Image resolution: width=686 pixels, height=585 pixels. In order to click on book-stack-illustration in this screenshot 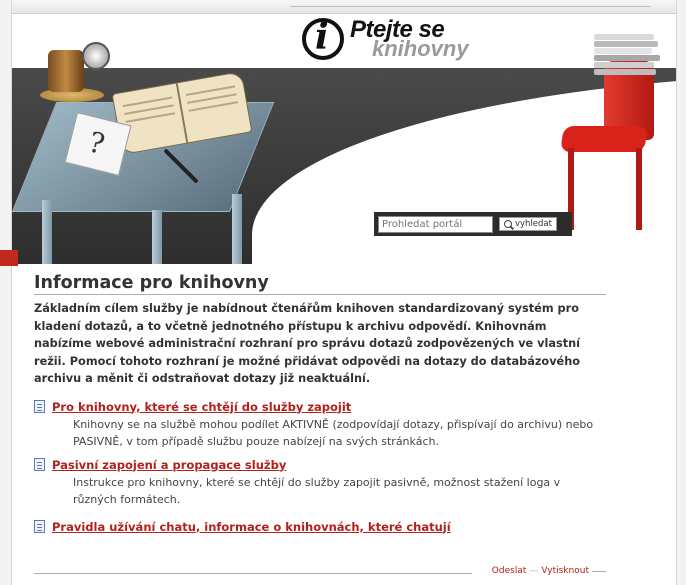, I will do `click(628, 56)`.